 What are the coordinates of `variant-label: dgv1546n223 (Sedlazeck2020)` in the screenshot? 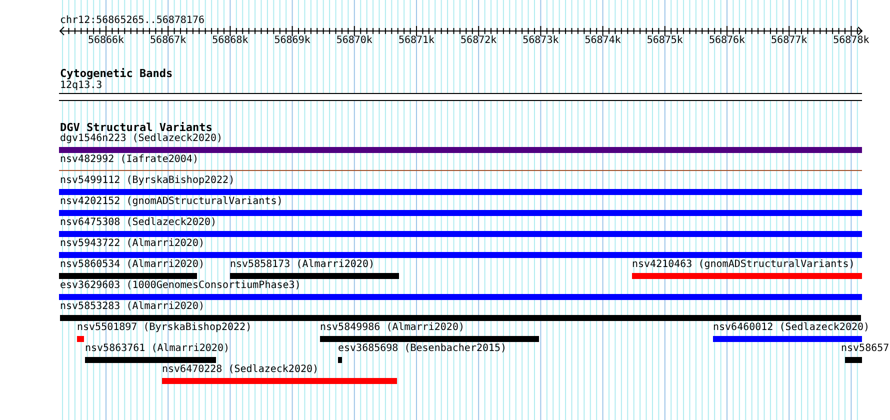 It's located at (141, 139).